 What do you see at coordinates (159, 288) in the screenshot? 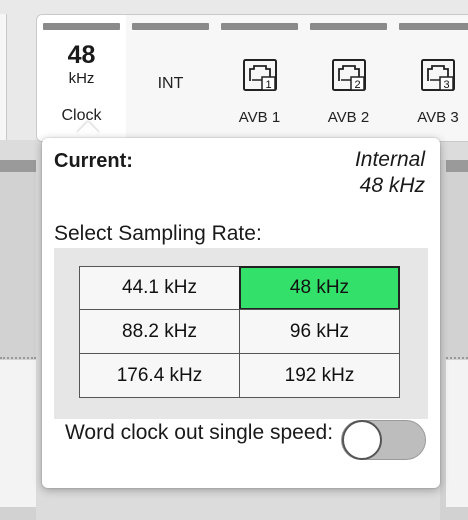
I see `rate-button-44-1: 44.1 kHz` at bounding box center [159, 288].